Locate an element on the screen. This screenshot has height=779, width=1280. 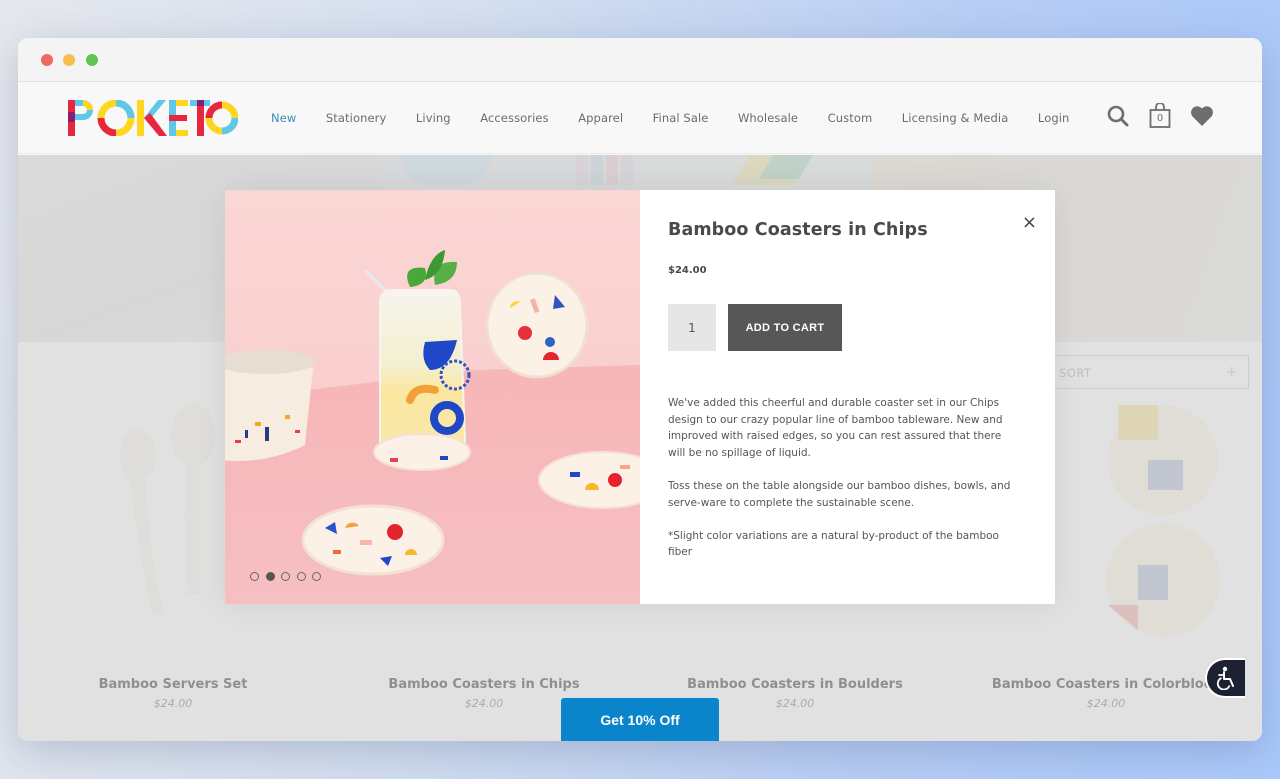
nav-final-sale: Final Sale is located at coordinates (681, 118).